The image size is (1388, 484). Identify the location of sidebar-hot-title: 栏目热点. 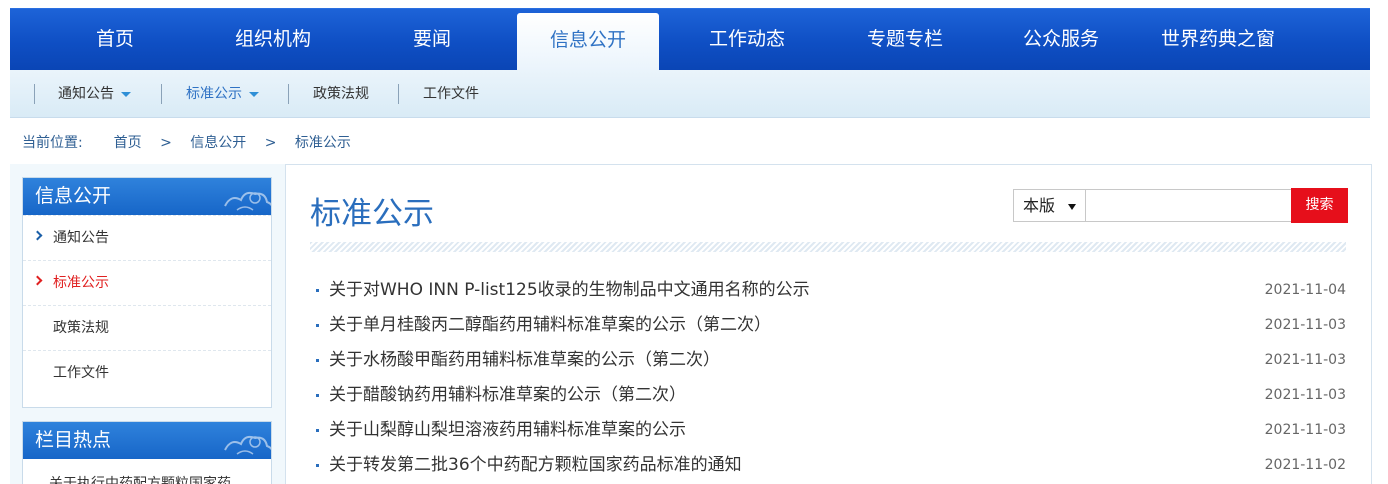
(147, 440).